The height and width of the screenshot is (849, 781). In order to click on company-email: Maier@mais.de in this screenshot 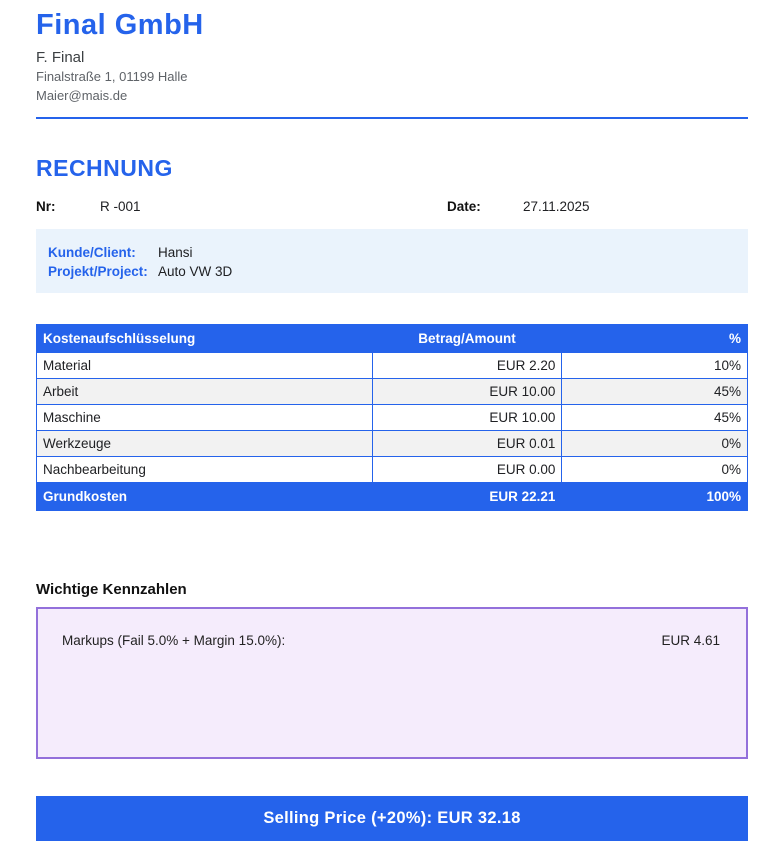, I will do `click(82, 95)`.